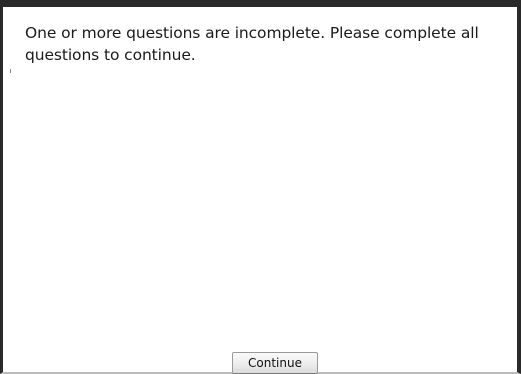  I want to click on continue-button: Continue, so click(275, 363).